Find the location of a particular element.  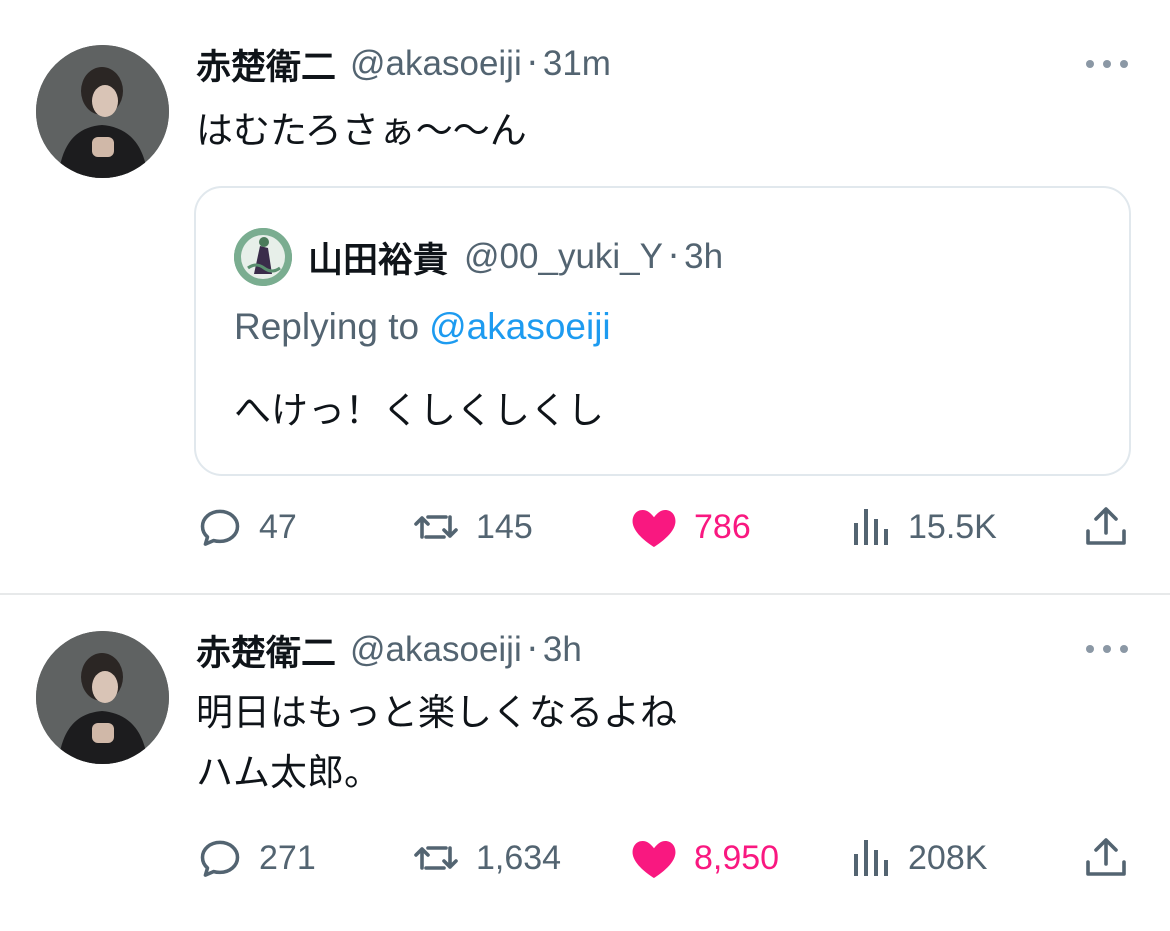

retweet-count: 1,634 is located at coordinates (519, 857).